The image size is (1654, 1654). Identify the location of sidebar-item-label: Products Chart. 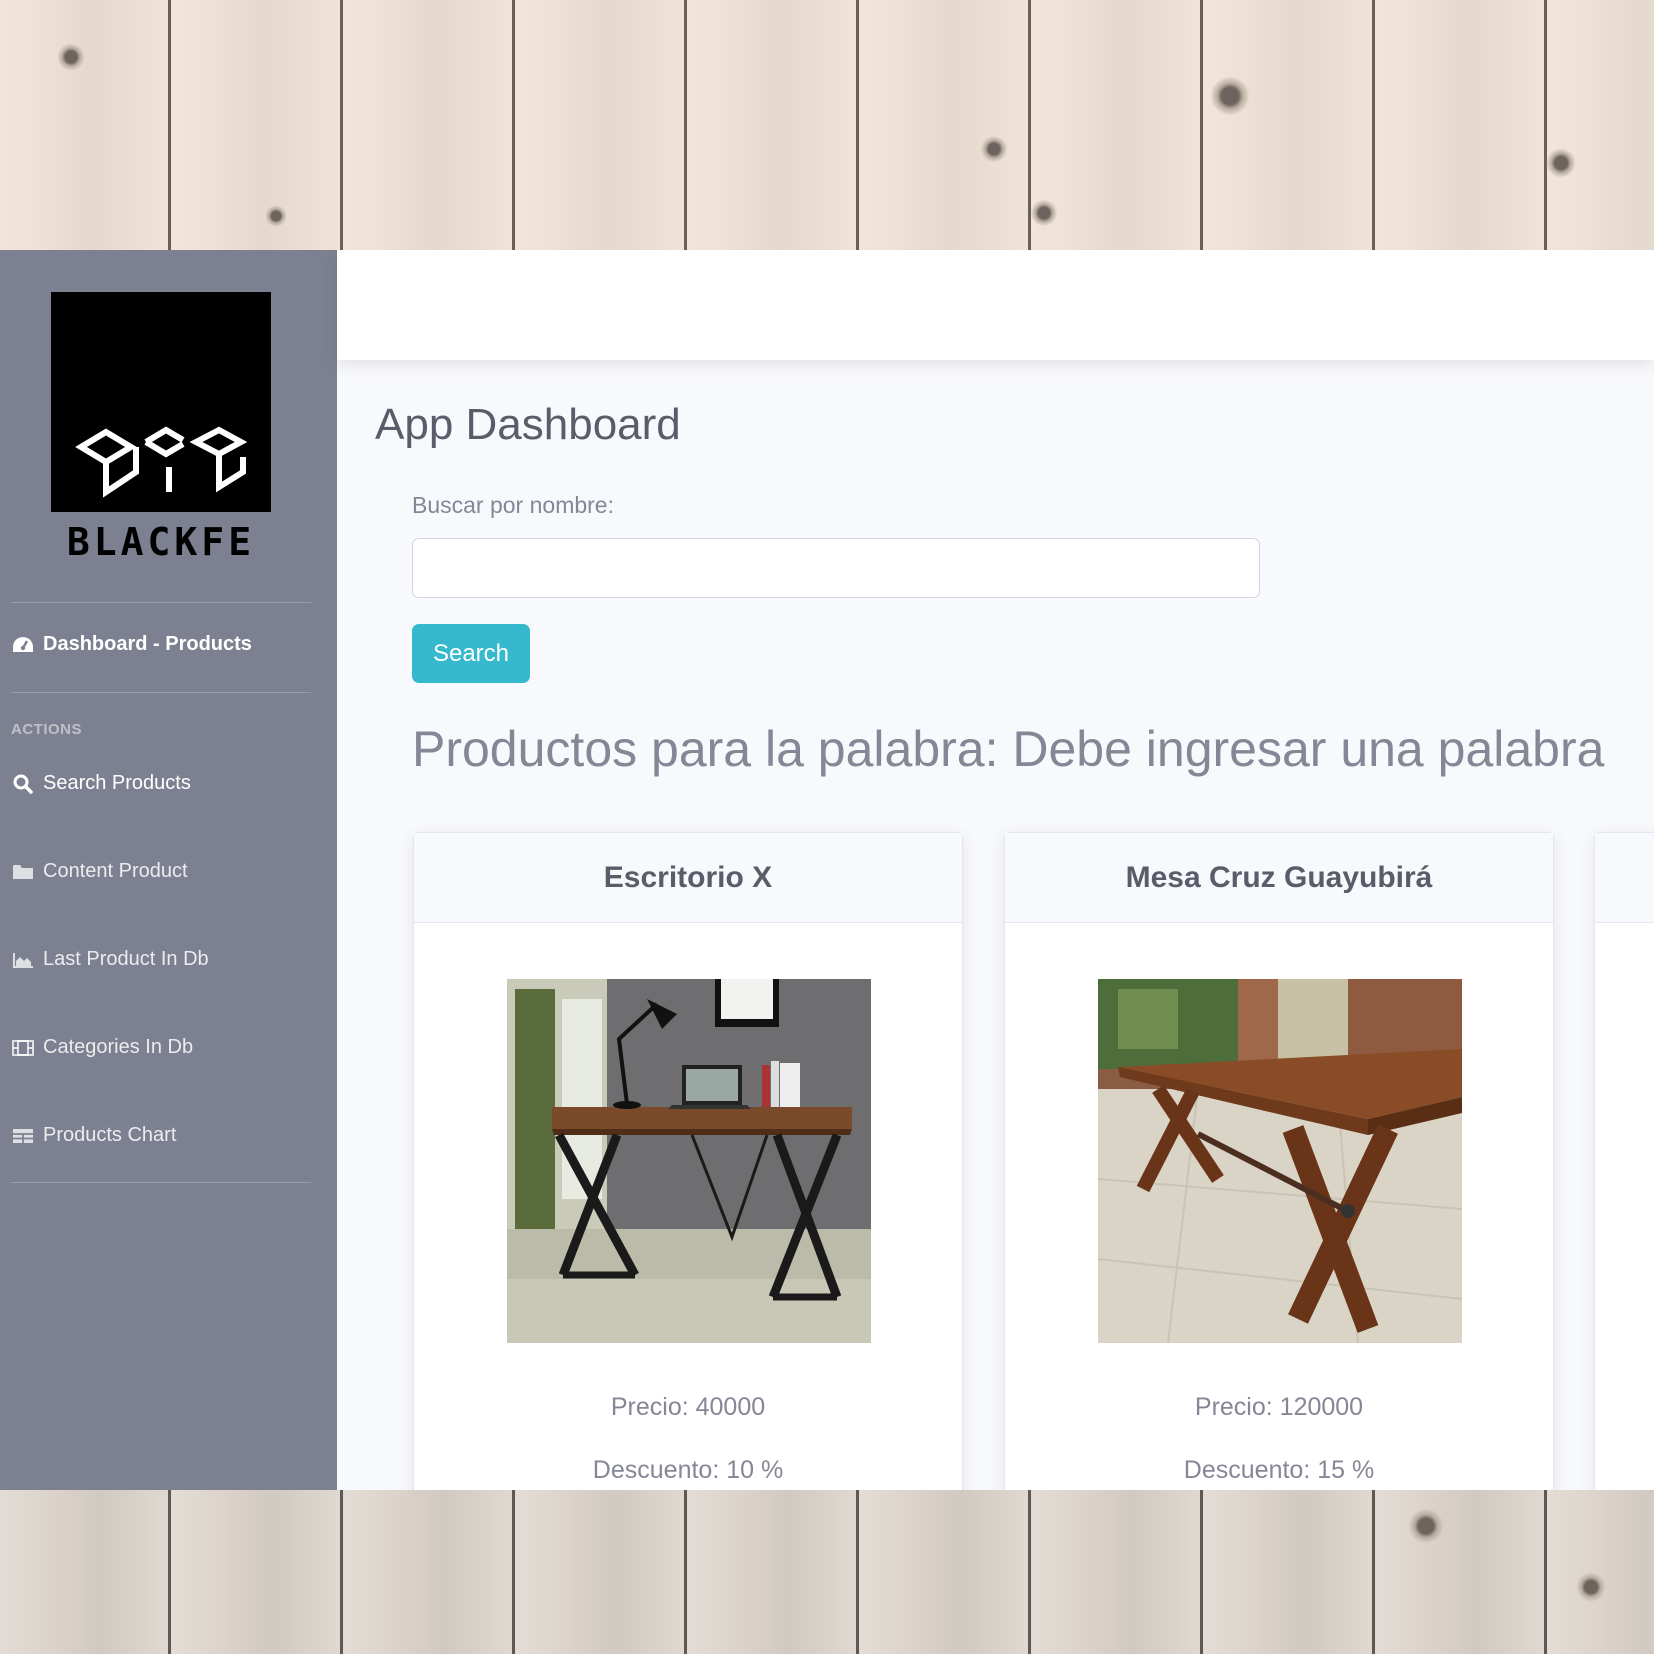
(110, 1135).